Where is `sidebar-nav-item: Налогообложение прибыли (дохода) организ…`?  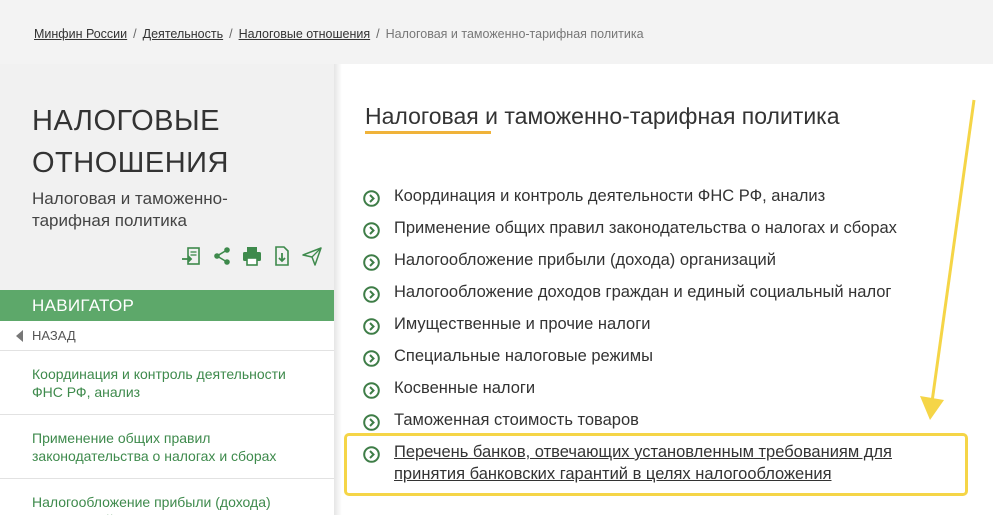 sidebar-nav-item: Налогообложение прибыли (дохода) организ… is located at coordinates (167, 496).